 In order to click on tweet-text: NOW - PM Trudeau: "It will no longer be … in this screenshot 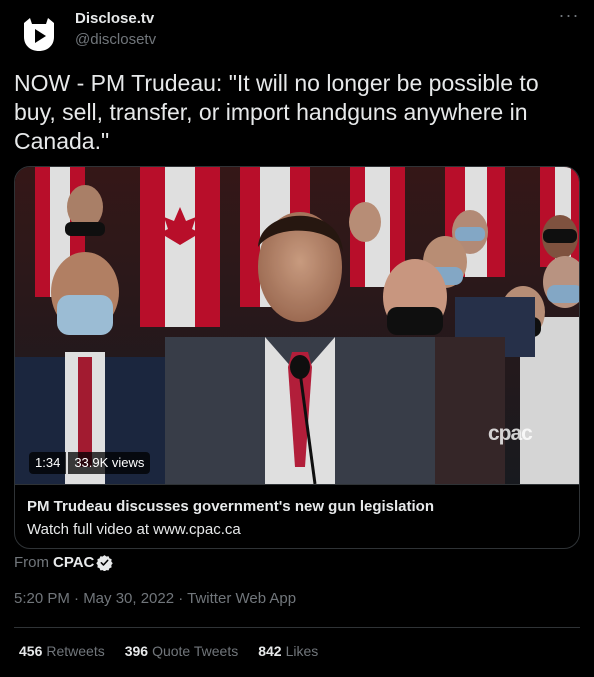, I will do `click(276, 112)`.